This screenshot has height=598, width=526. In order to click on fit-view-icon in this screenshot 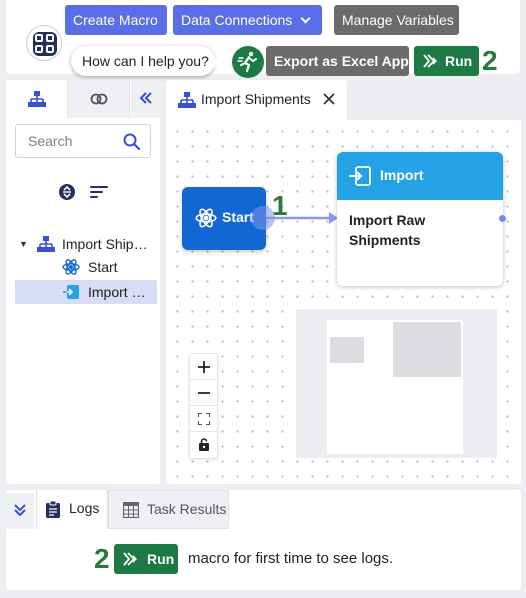, I will do `click(203, 419)`.